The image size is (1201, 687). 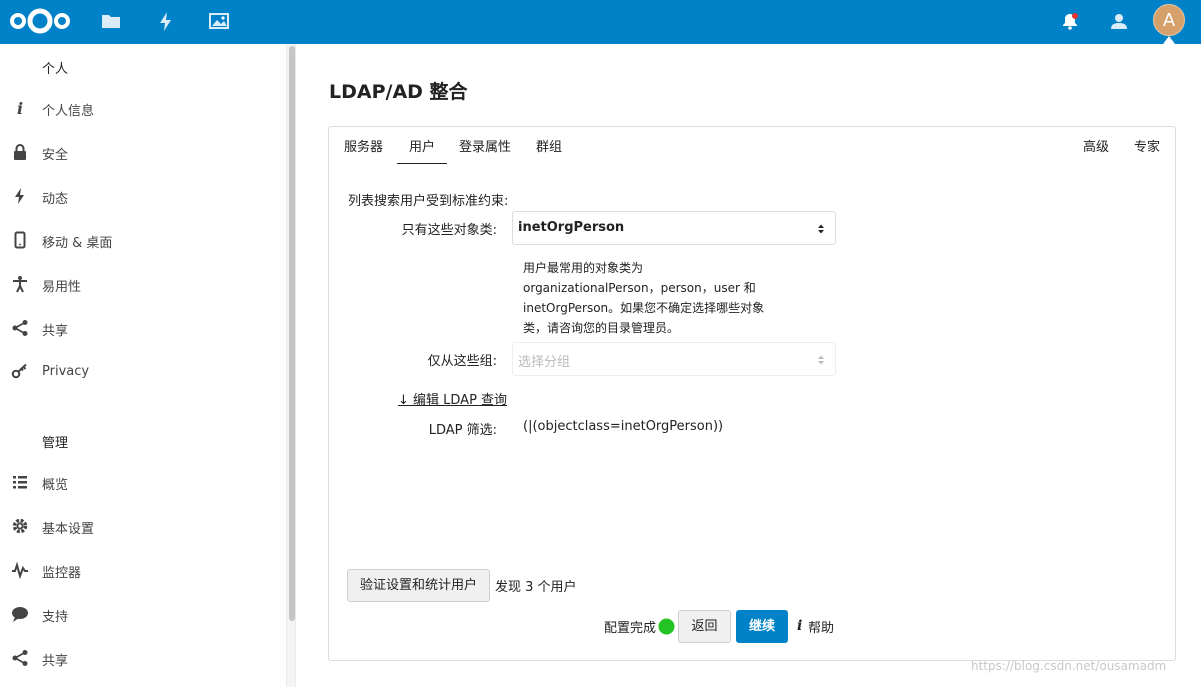 What do you see at coordinates (821, 626) in the screenshot?
I see `help-link: 帮助` at bounding box center [821, 626].